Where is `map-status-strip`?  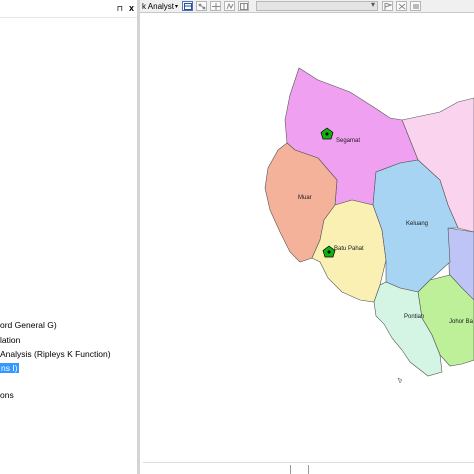
map-status-strip is located at coordinates (308, 468).